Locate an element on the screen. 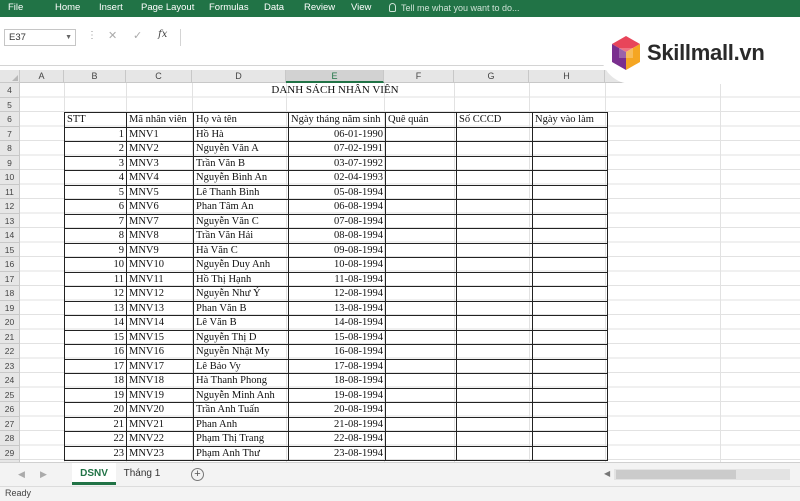 The height and width of the screenshot is (501, 800). cell-full-name: Nguyễn Văn A is located at coordinates (241, 149).